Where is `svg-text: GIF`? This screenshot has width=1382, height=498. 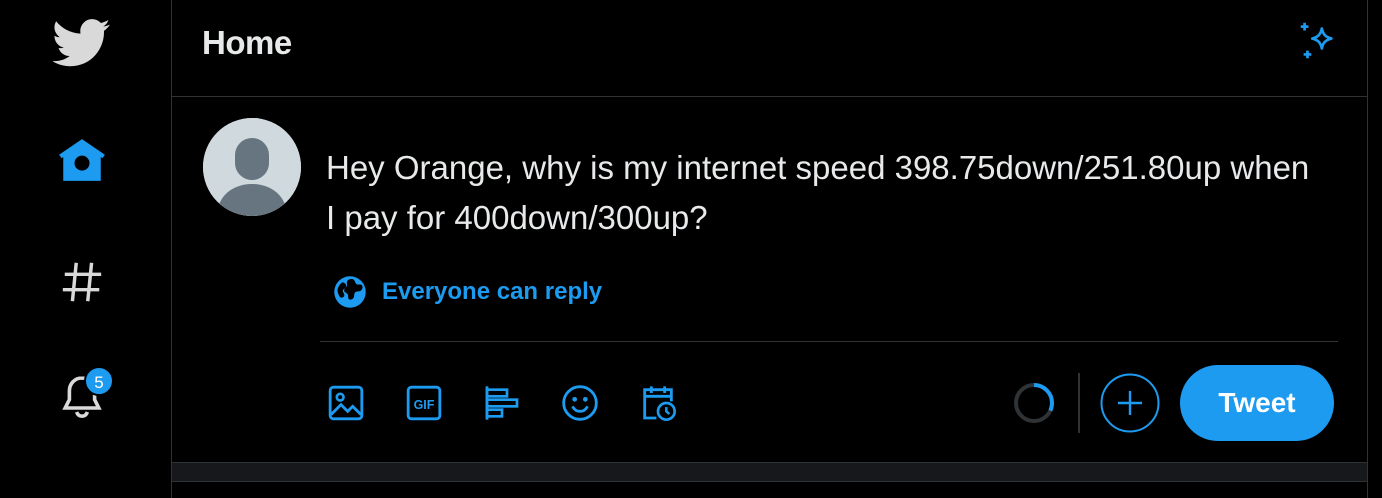 svg-text: GIF is located at coordinates (424, 405).